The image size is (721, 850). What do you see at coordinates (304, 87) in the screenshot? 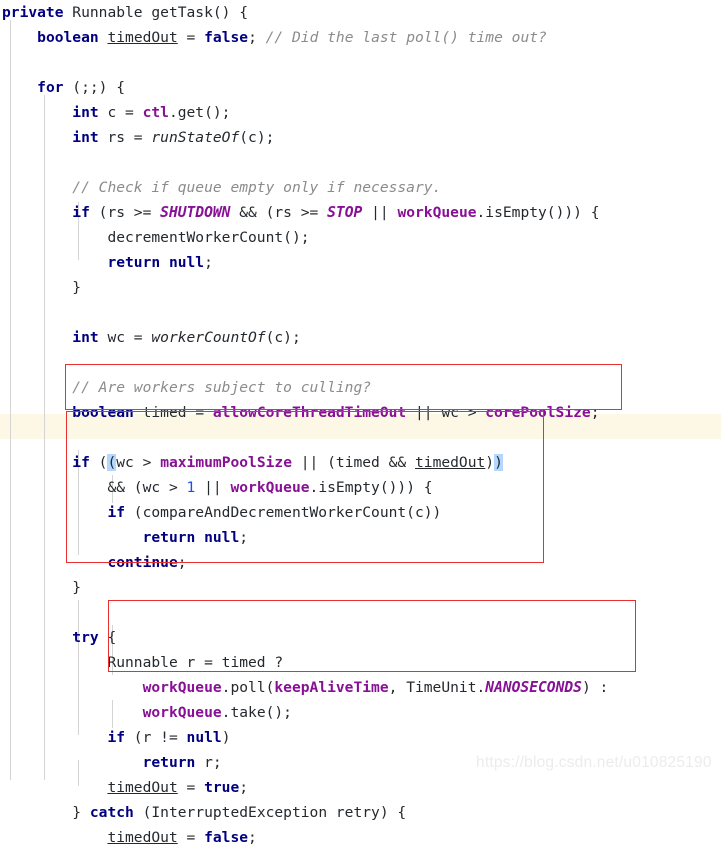
I see `code-line: for (;;) {` at bounding box center [304, 87].